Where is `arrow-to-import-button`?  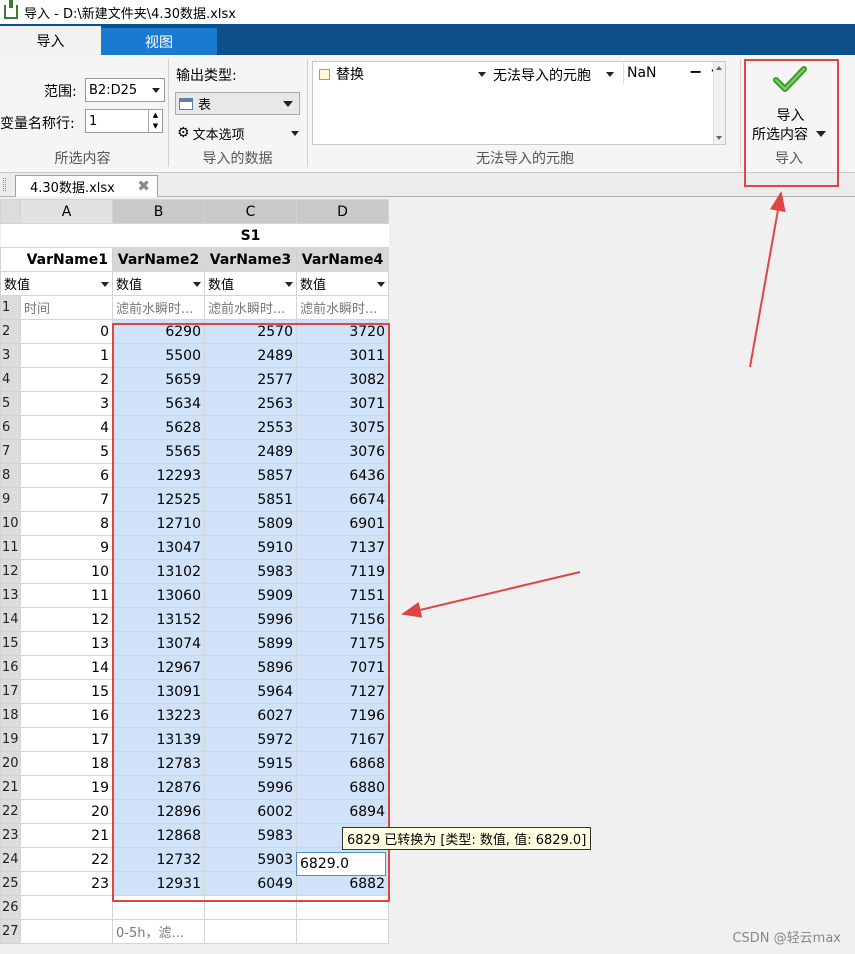 arrow-to-import-button is located at coordinates (767, 279).